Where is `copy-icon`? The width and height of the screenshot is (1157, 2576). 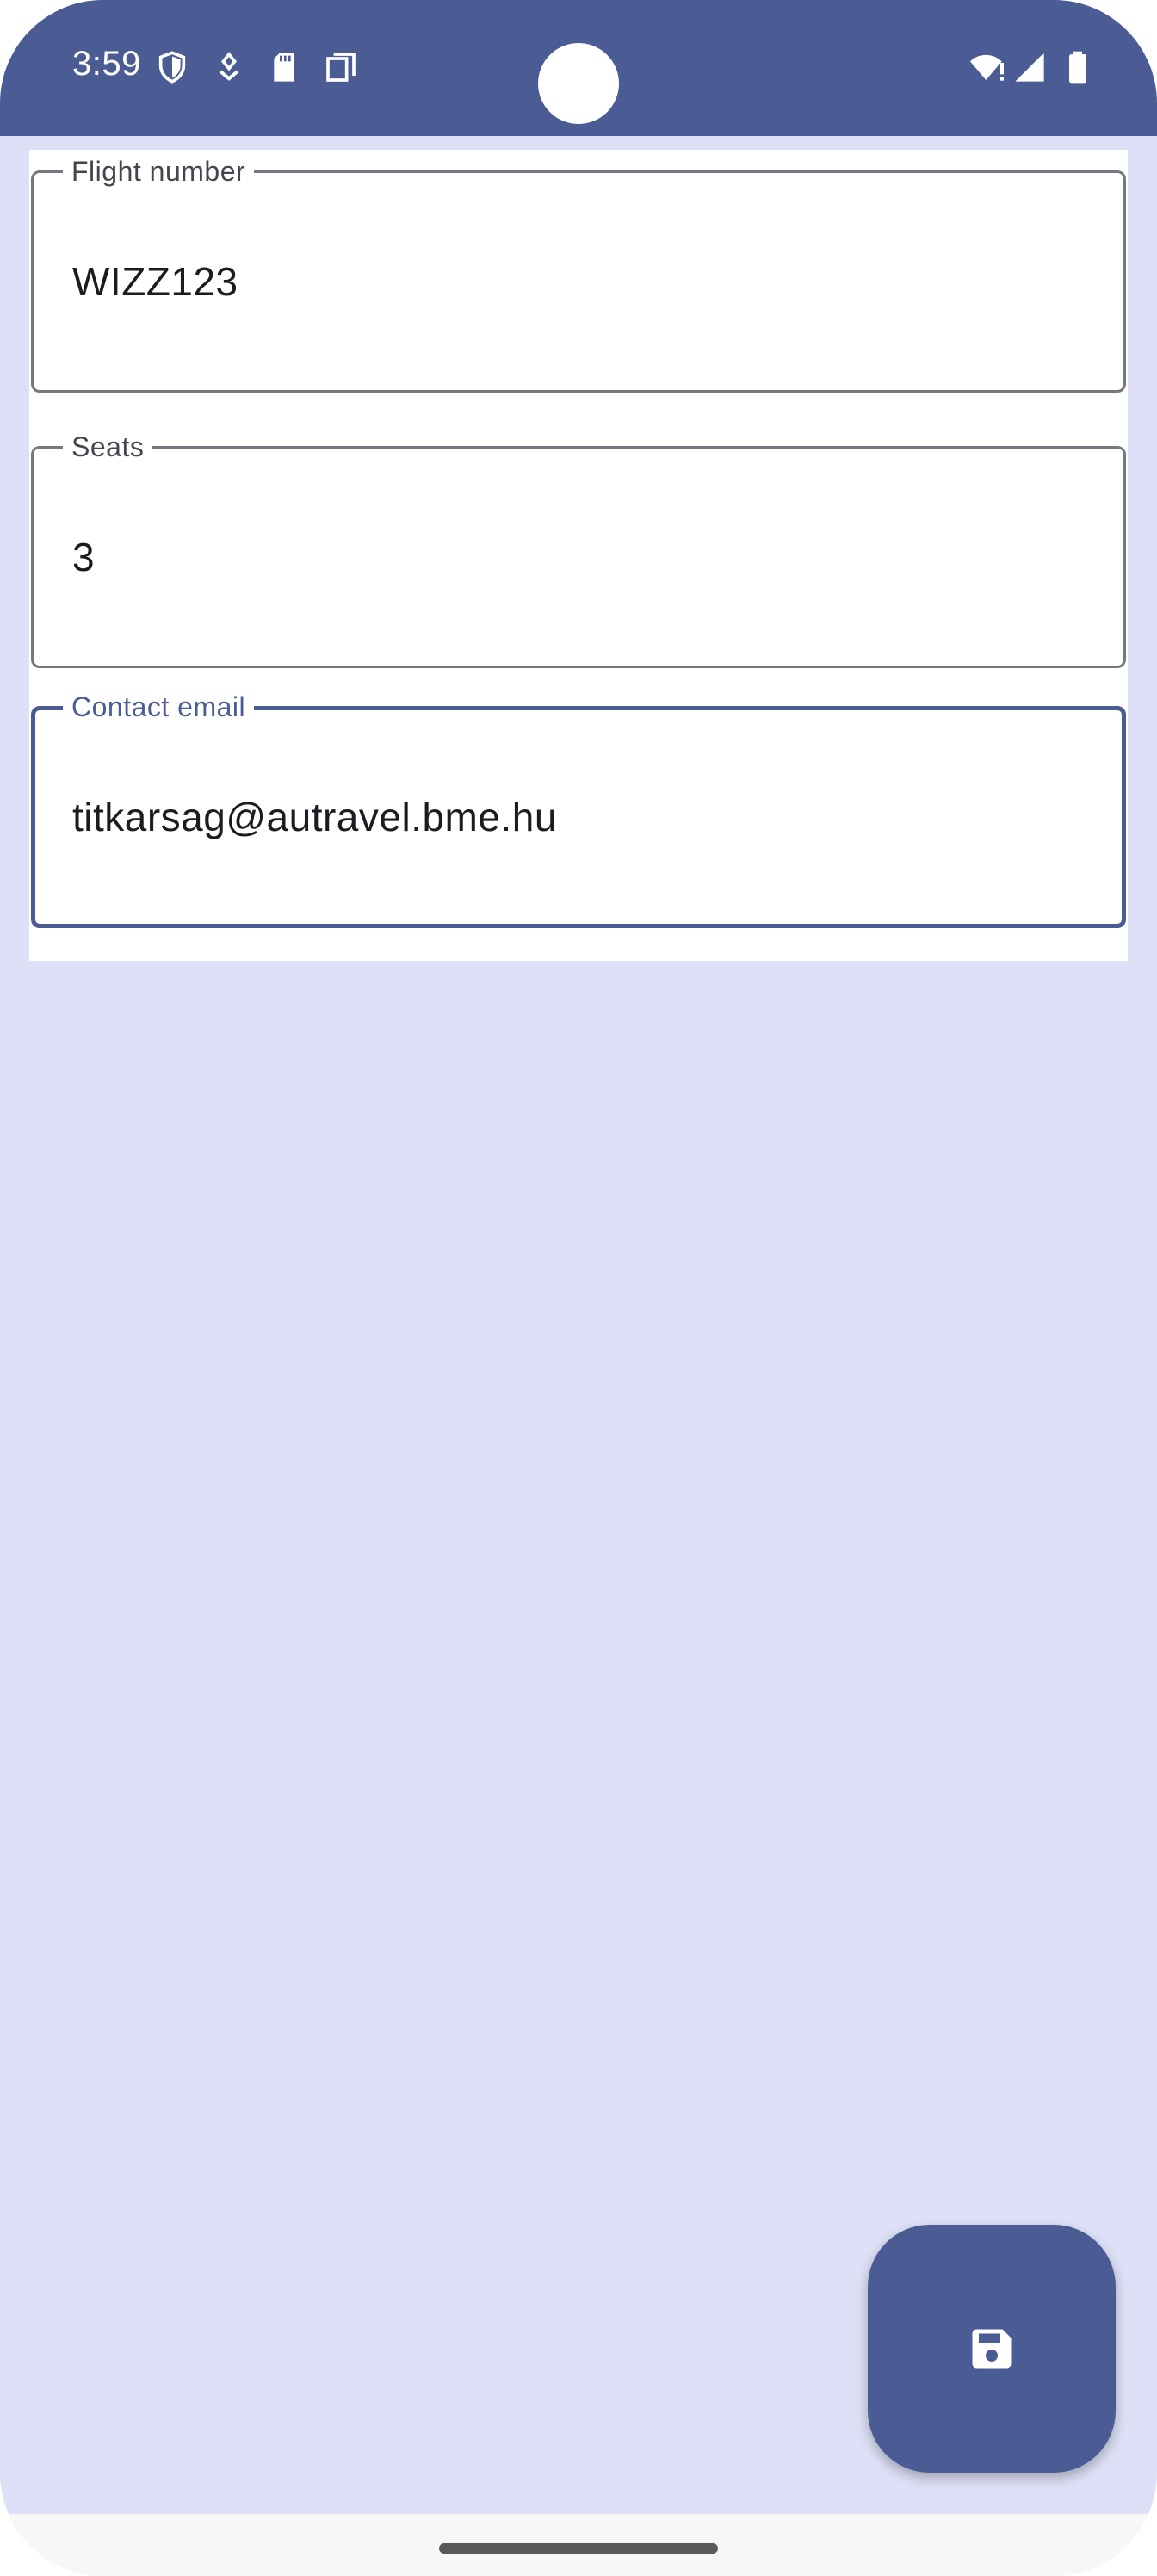 copy-icon is located at coordinates (341, 67).